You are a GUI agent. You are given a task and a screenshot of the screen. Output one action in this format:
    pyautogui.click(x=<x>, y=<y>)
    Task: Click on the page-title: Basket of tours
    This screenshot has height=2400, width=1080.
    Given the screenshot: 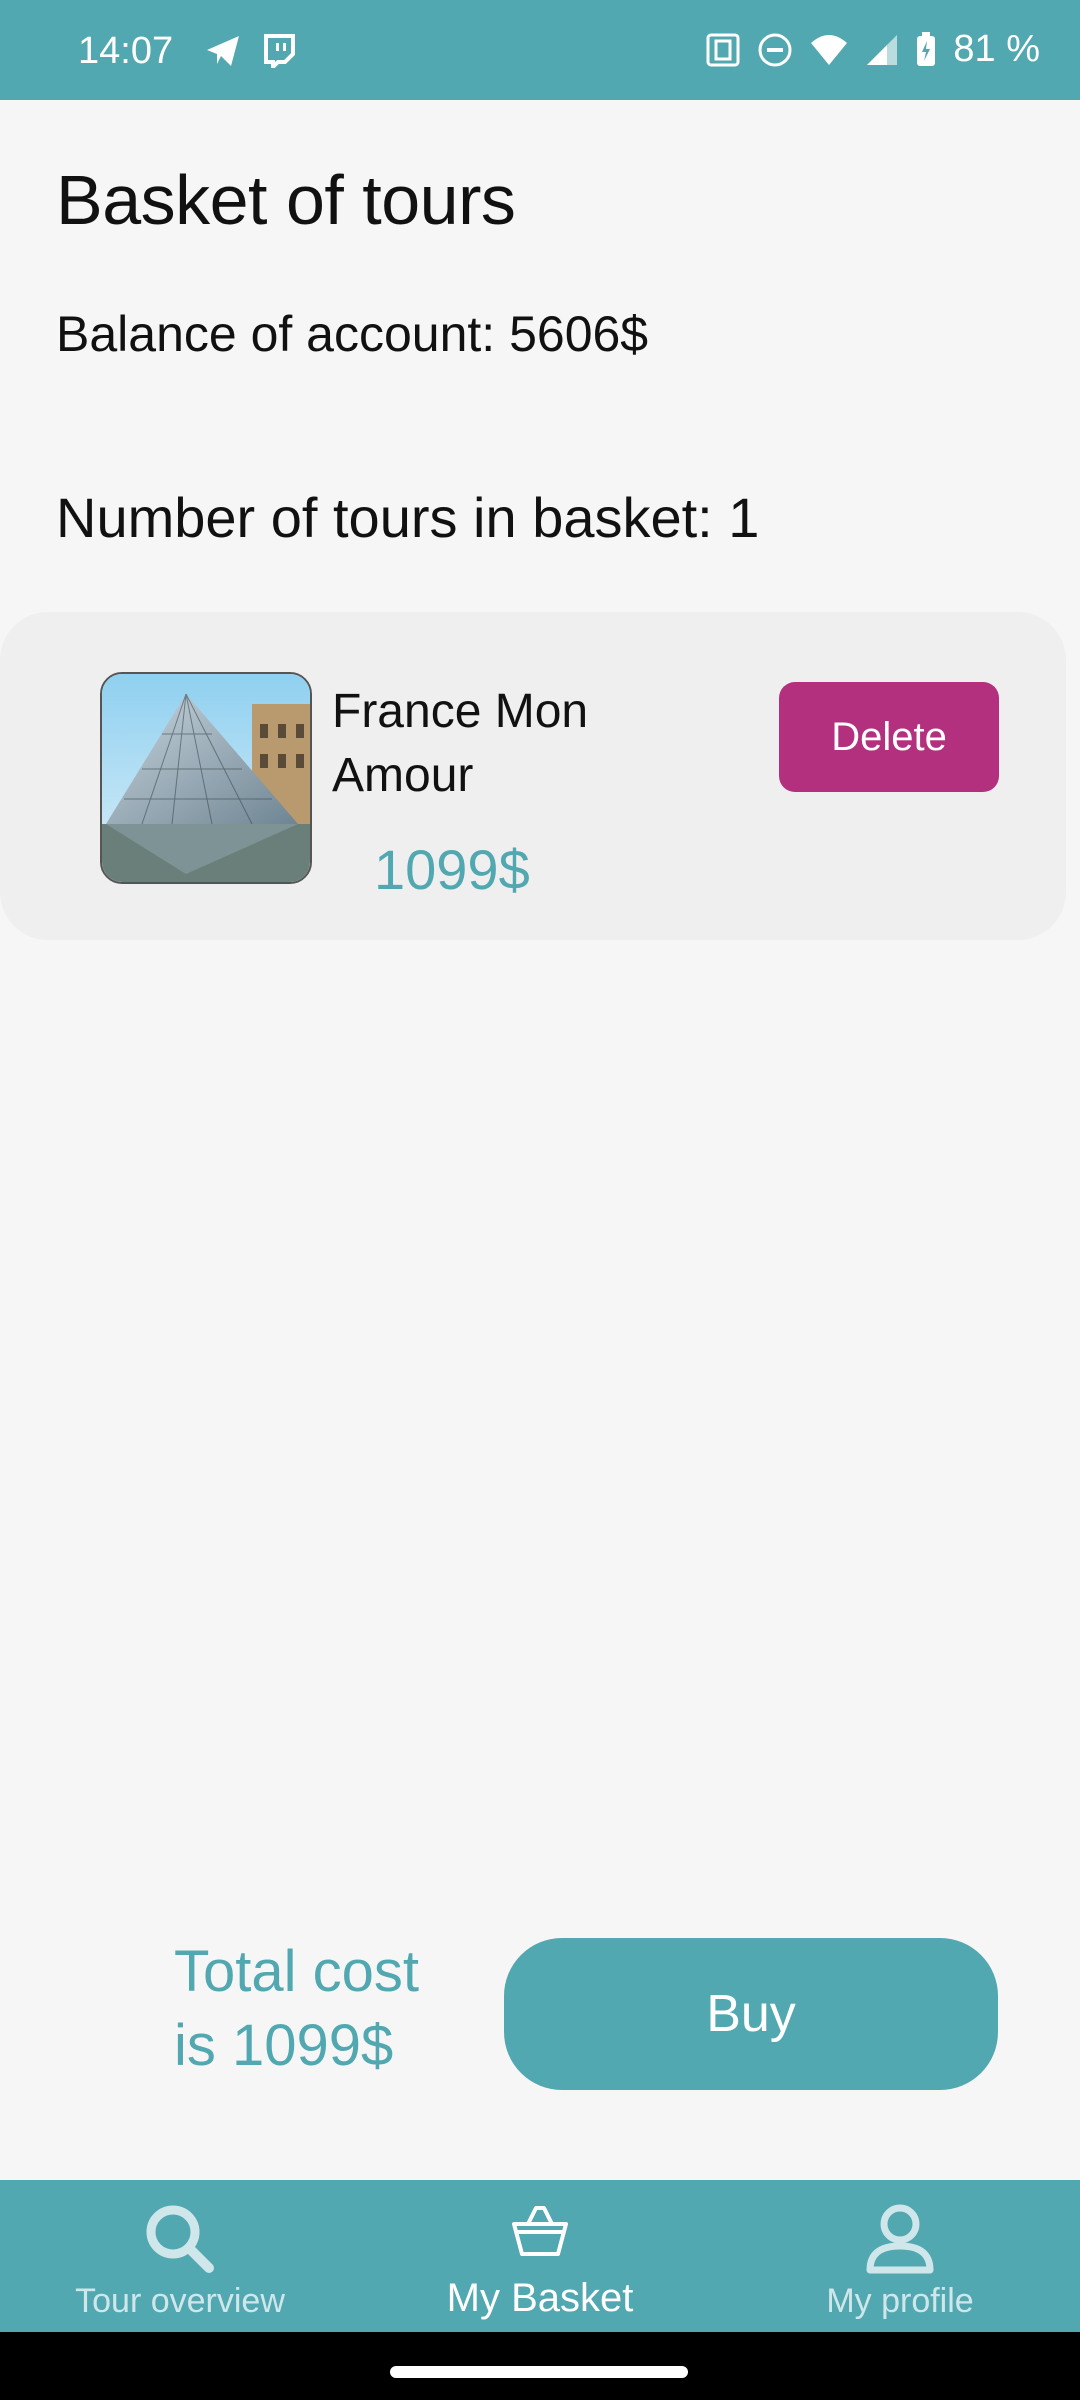 What is the action you would take?
    pyautogui.click(x=286, y=200)
    